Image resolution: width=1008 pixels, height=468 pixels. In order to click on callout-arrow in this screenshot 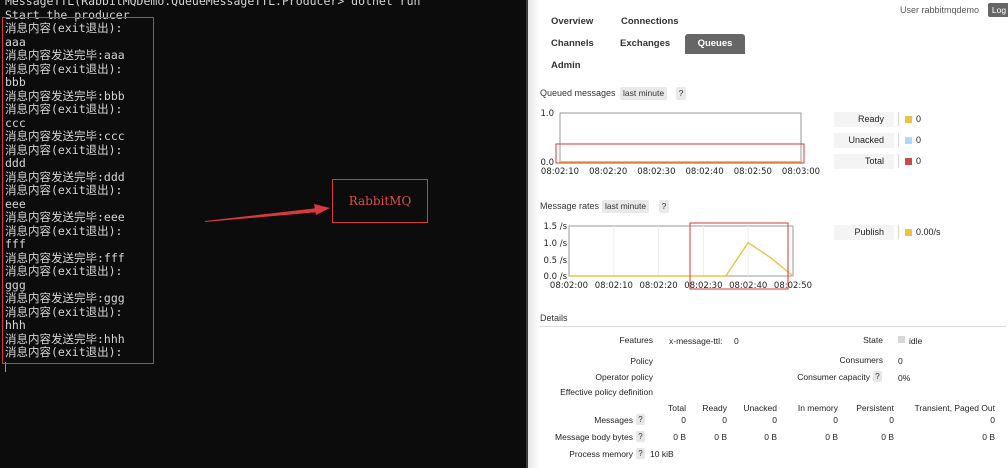, I will do `click(267, 213)`.